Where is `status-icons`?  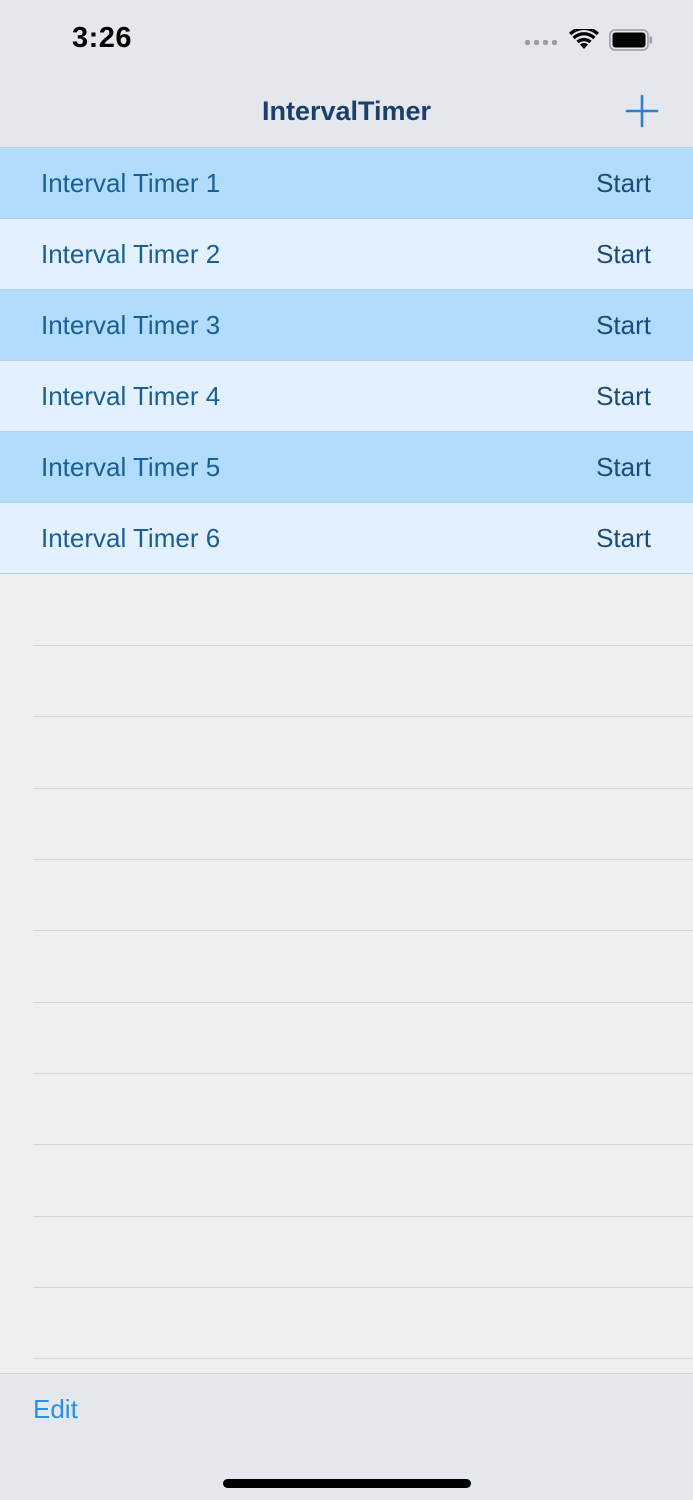
status-icons is located at coordinates (589, 40).